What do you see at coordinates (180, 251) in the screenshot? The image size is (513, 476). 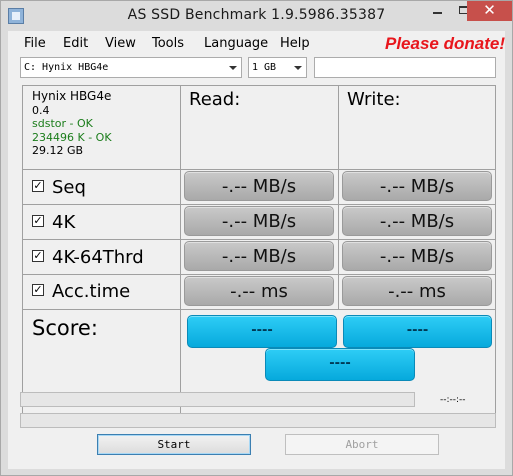 I see `grid-divider-label` at bounding box center [180, 251].